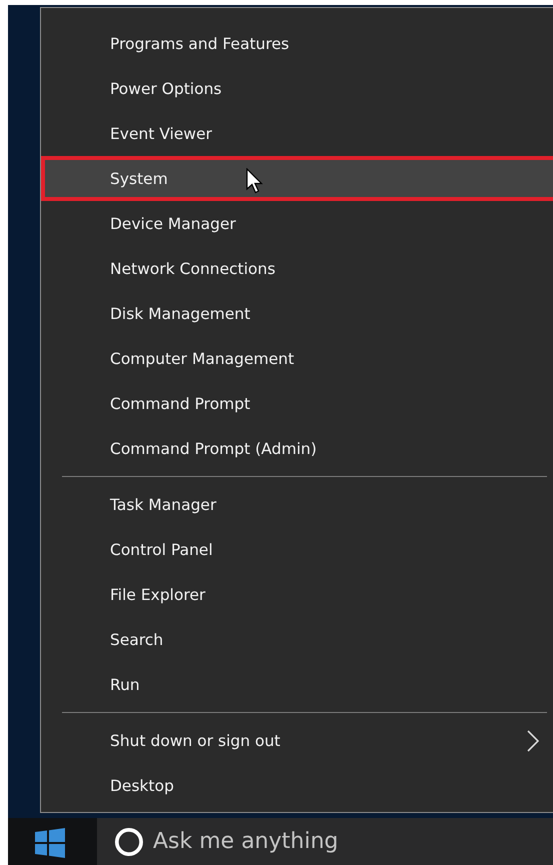 The image size is (553, 865). Describe the element at coordinates (297, 639) in the screenshot. I see `menu-item: Search` at that location.